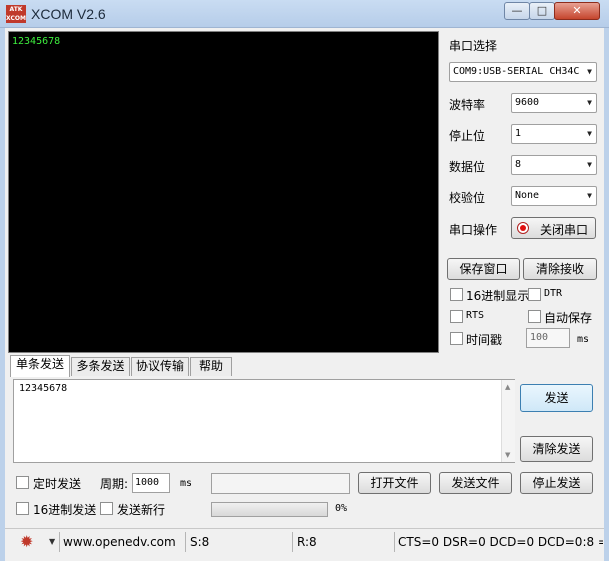  Describe the element at coordinates (556, 398) in the screenshot. I see `send-button: 发送` at that location.